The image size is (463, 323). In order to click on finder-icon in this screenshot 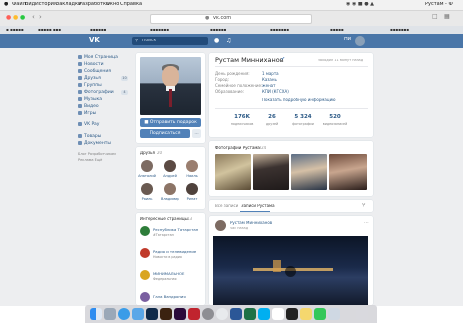, I will do `click(96, 314)`.